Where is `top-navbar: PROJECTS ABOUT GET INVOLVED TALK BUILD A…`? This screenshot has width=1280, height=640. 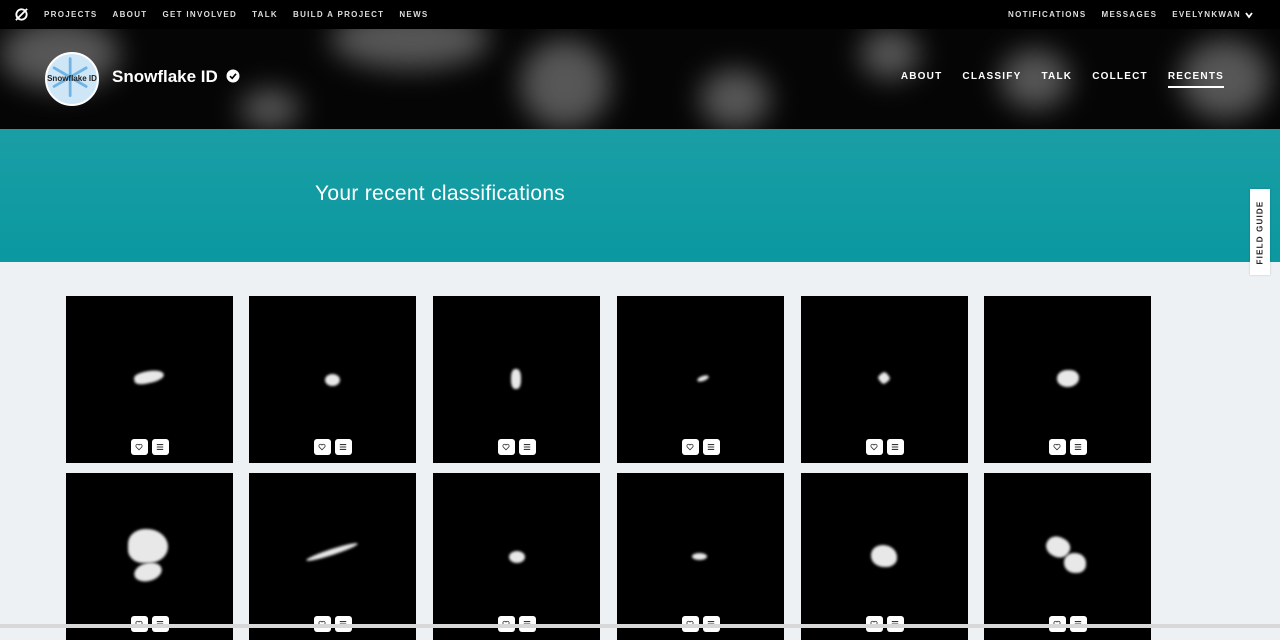 top-navbar: PROJECTS ABOUT GET INVOLVED TALK BUILD A… is located at coordinates (640, 14).